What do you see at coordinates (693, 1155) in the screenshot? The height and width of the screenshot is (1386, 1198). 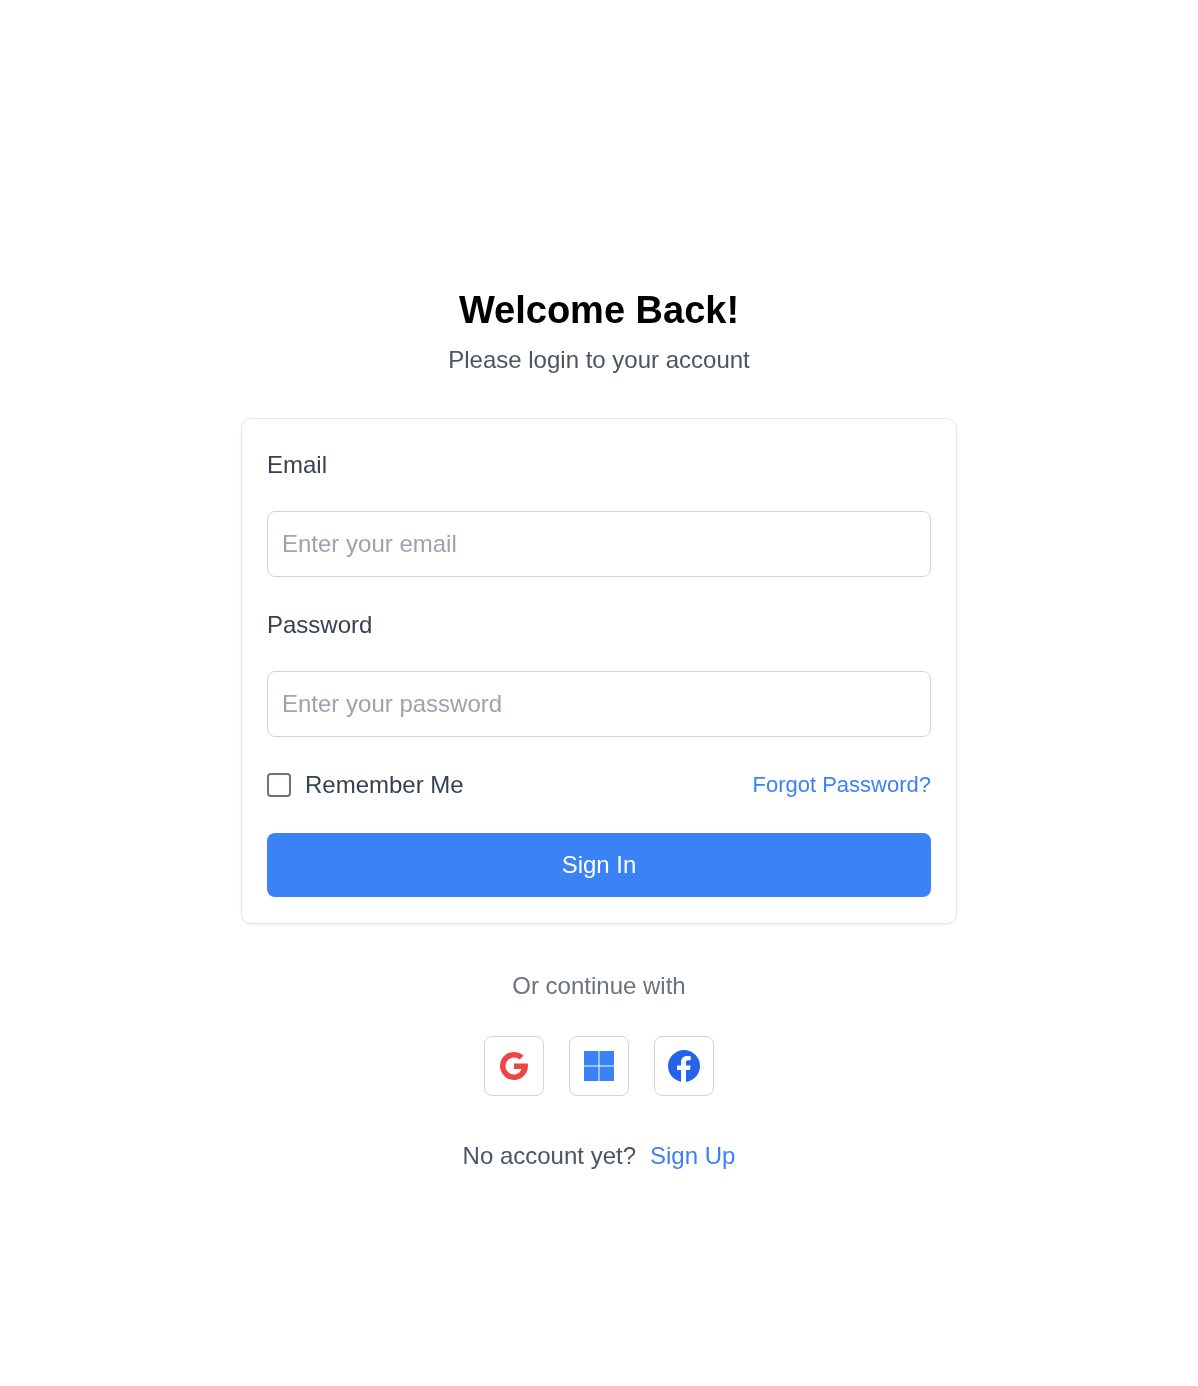 I see `sign-up-link: Sign Up` at bounding box center [693, 1155].